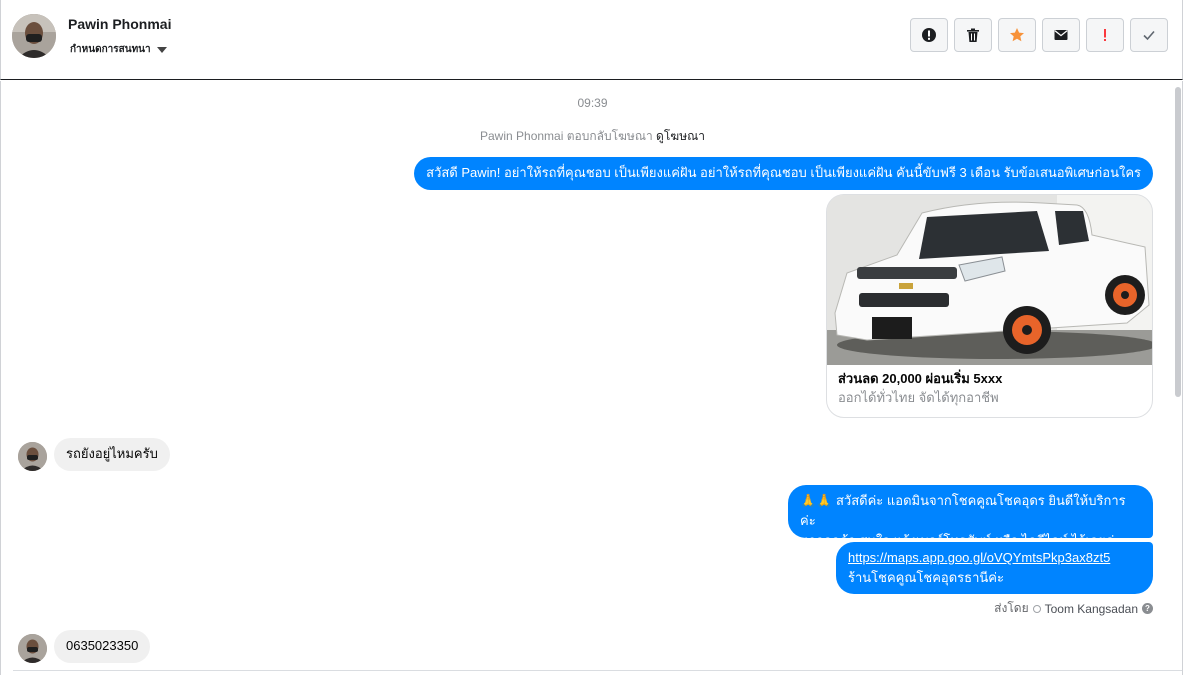 The width and height of the screenshot is (1183, 675). I want to click on ad-reply-notice: Pawin Phonmai ตอบกลับโฆษณา ดูโฆษณา, so click(592, 136).